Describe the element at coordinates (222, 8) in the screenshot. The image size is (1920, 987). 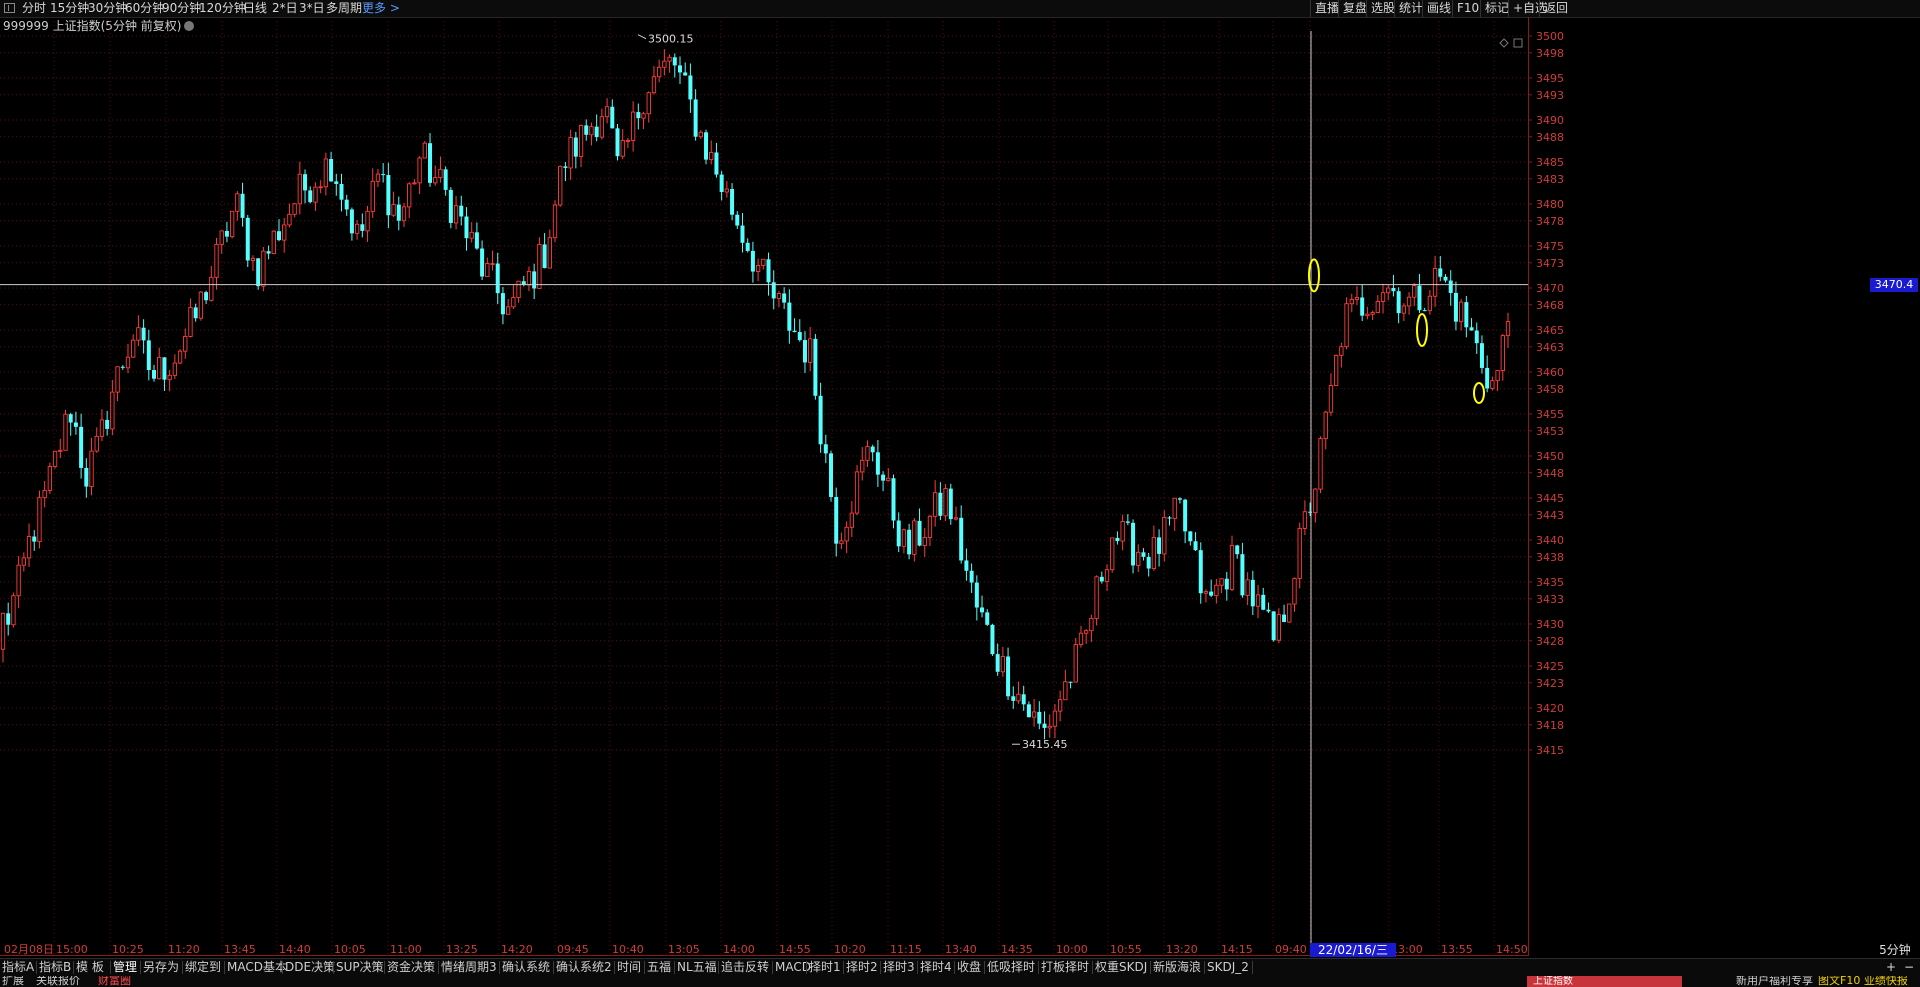
I see `period-tab-120min: 120分钟` at that location.